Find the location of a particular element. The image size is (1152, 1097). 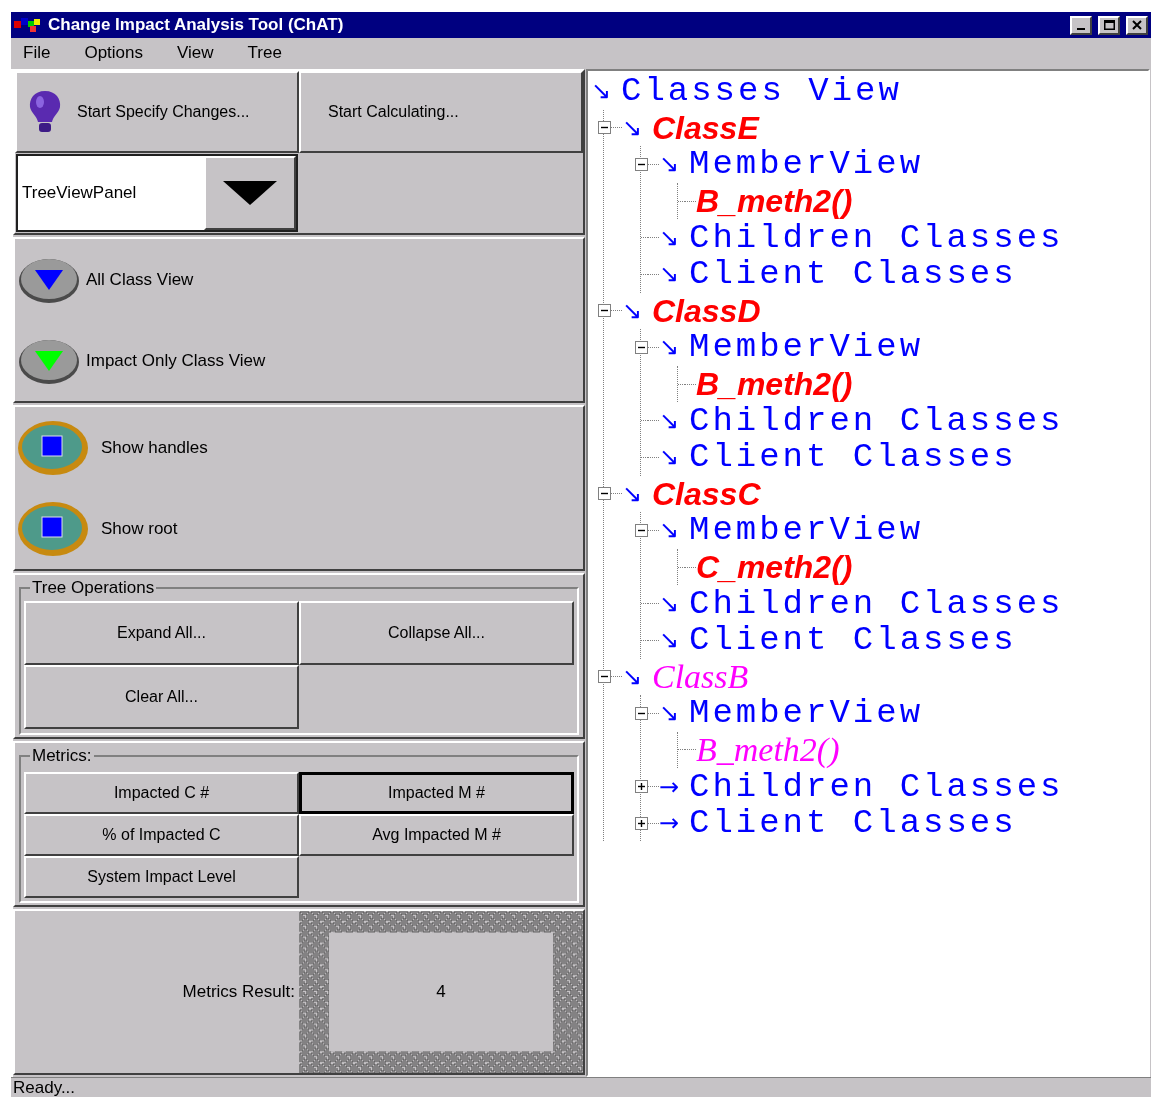

view-button-label: All Class View is located at coordinates (140, 279).